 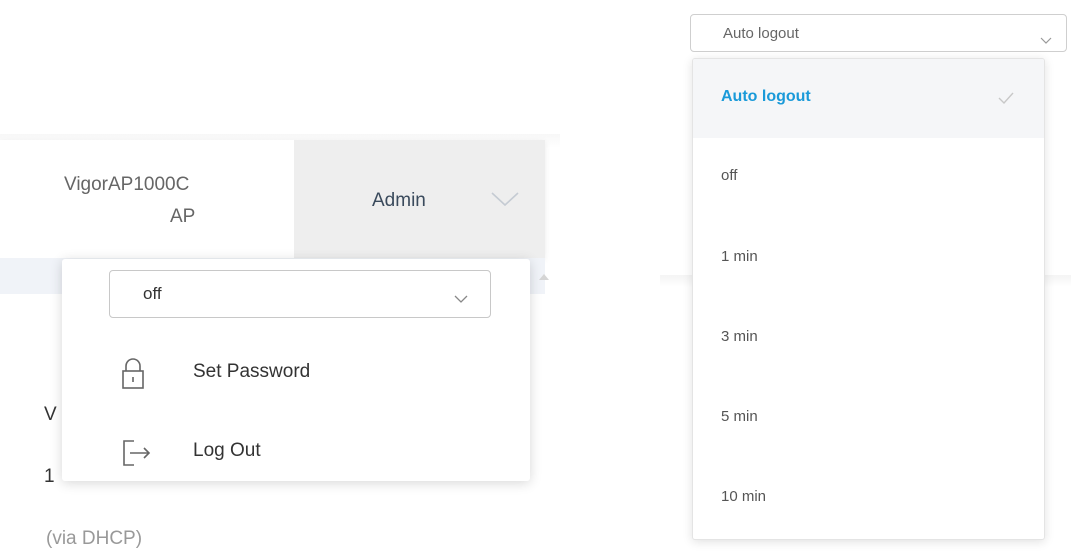 I want to click on option-label: 1 min, so click(x=739, y=256).